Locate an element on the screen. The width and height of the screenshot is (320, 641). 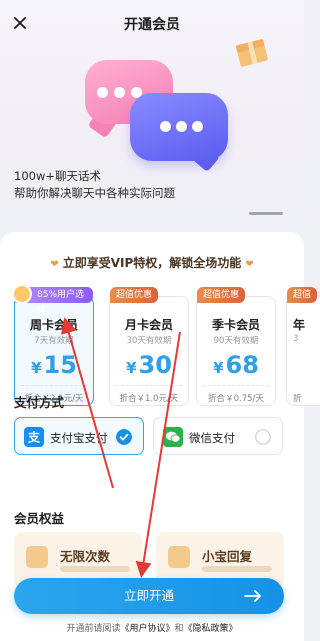
payment-section-title: 支付方式 is located at coordinates (39, 402).